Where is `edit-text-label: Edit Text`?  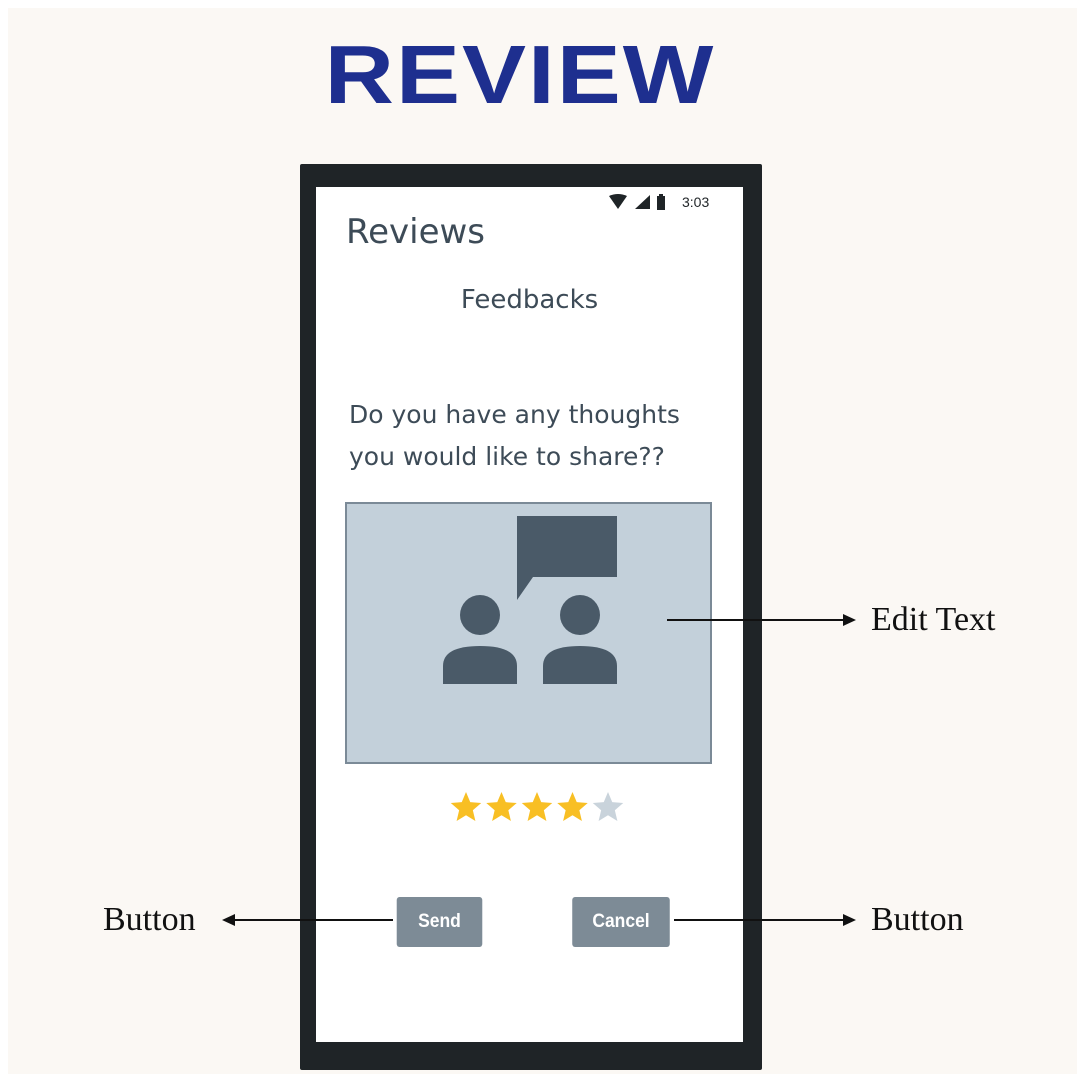
edit-text-label: Edit Text is located at coordinates (933, 619).